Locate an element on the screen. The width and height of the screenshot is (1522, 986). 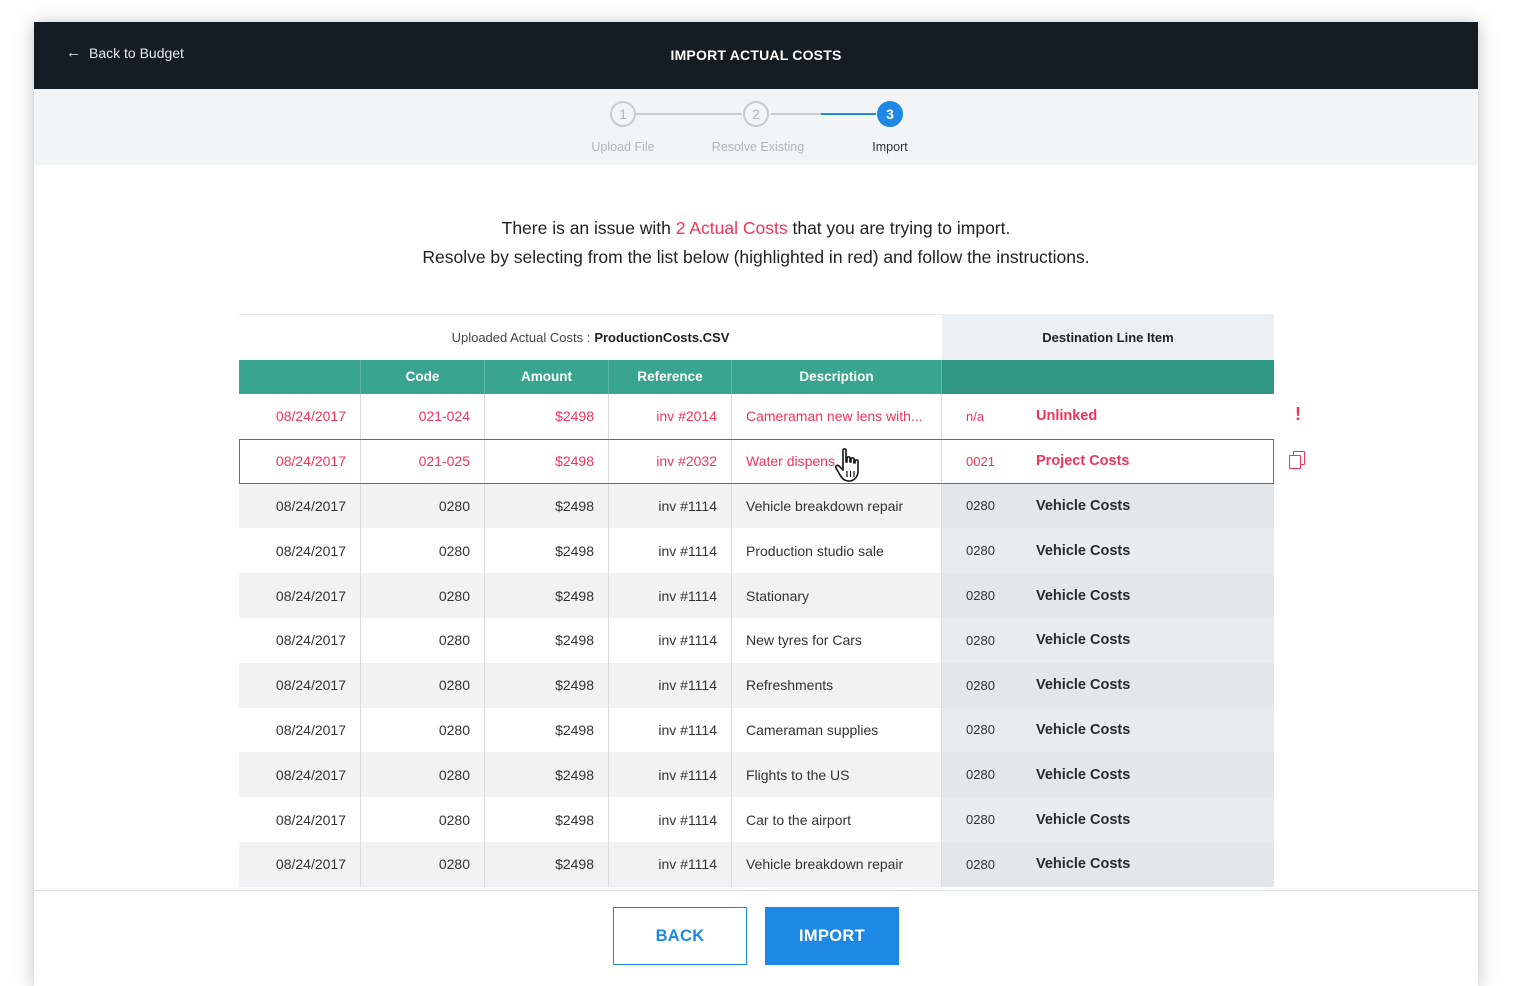
cell-reference: inv #2032 is located at coordinates (670, 461).